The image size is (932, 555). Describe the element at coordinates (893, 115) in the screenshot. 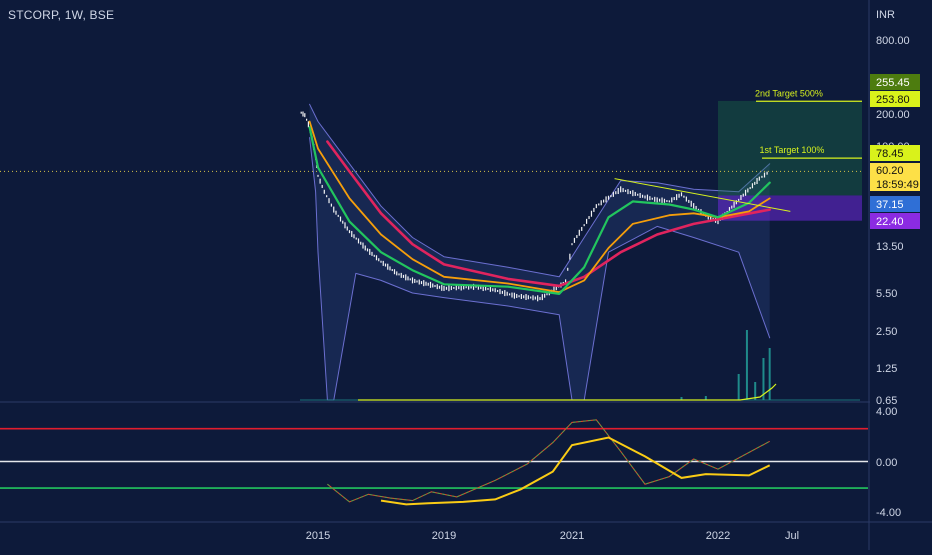

I see `y-tick-label: 200.00` at that location.